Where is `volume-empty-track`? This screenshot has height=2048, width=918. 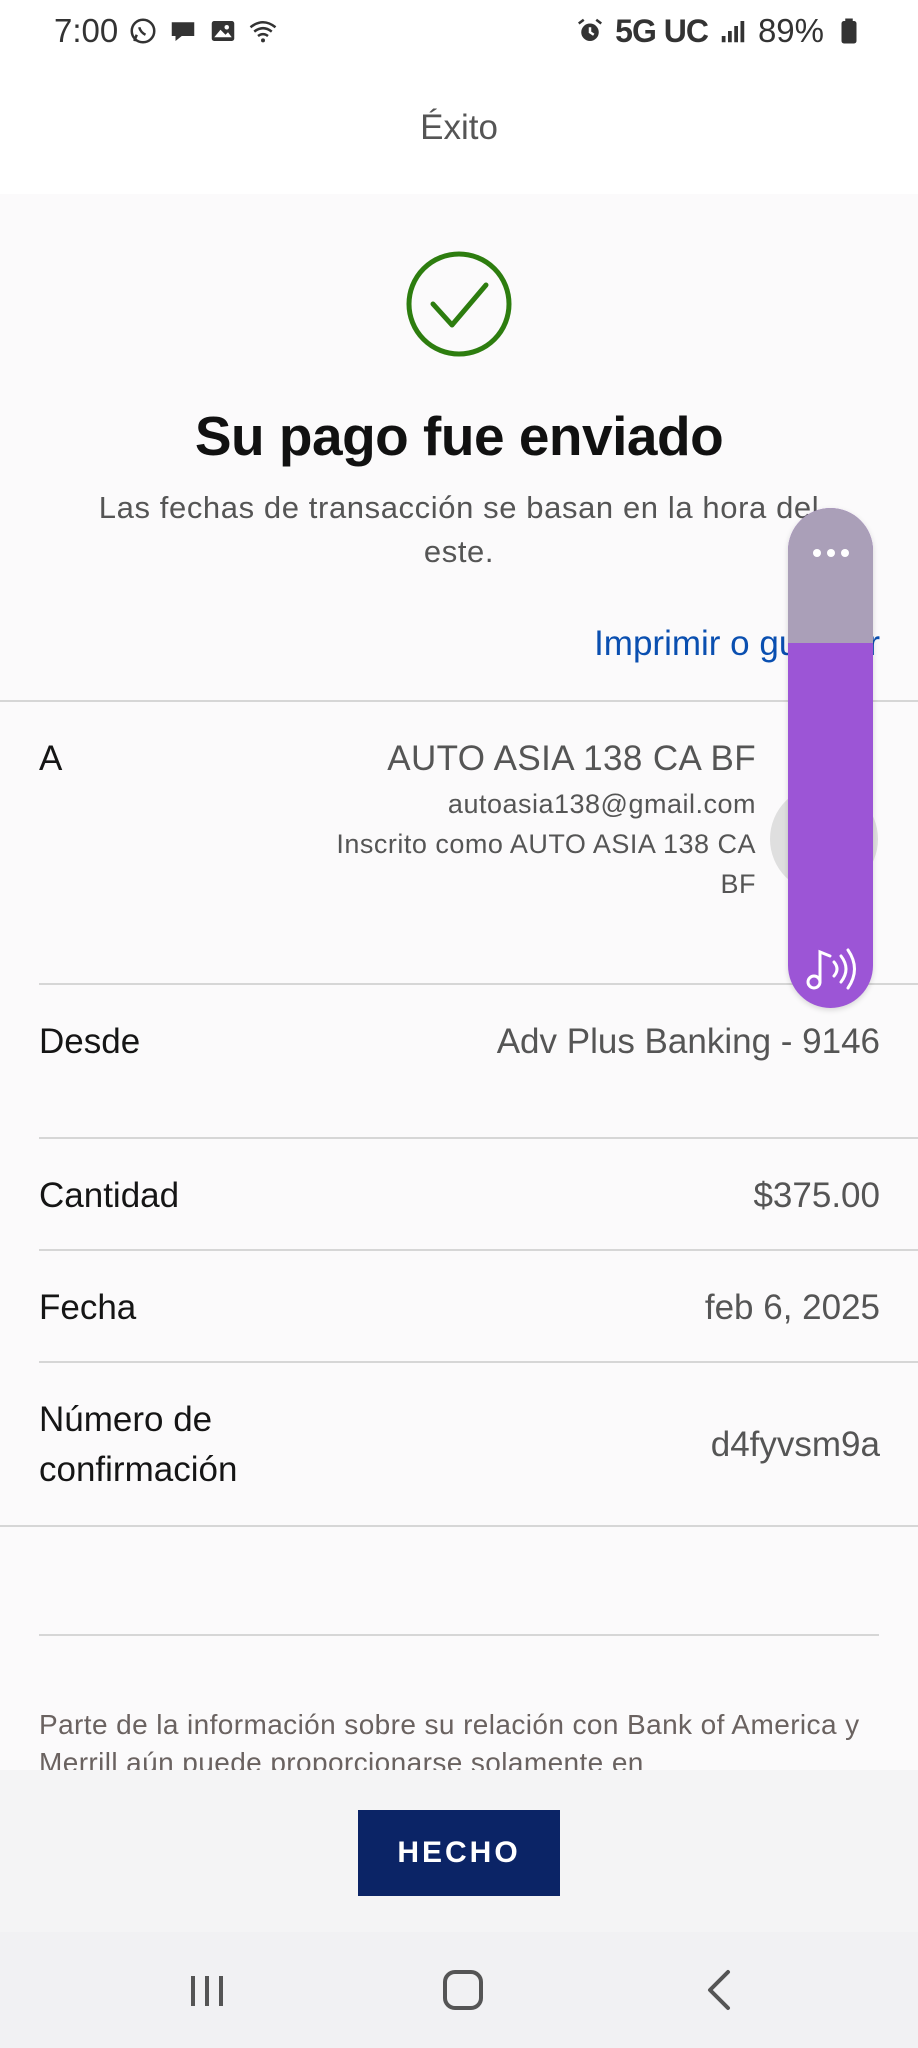
volume-empty-track is located at coordinates (830, 575).